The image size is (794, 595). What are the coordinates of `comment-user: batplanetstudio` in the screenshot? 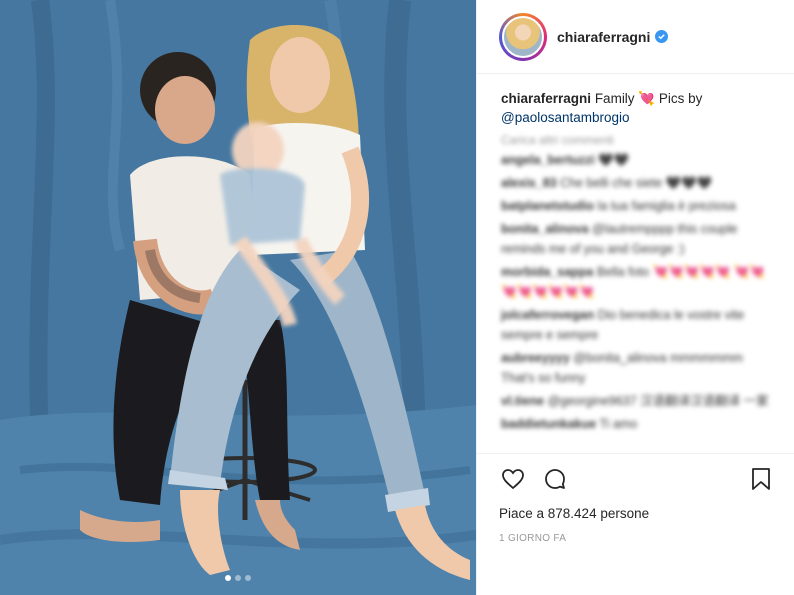 It's located at (547, 206).